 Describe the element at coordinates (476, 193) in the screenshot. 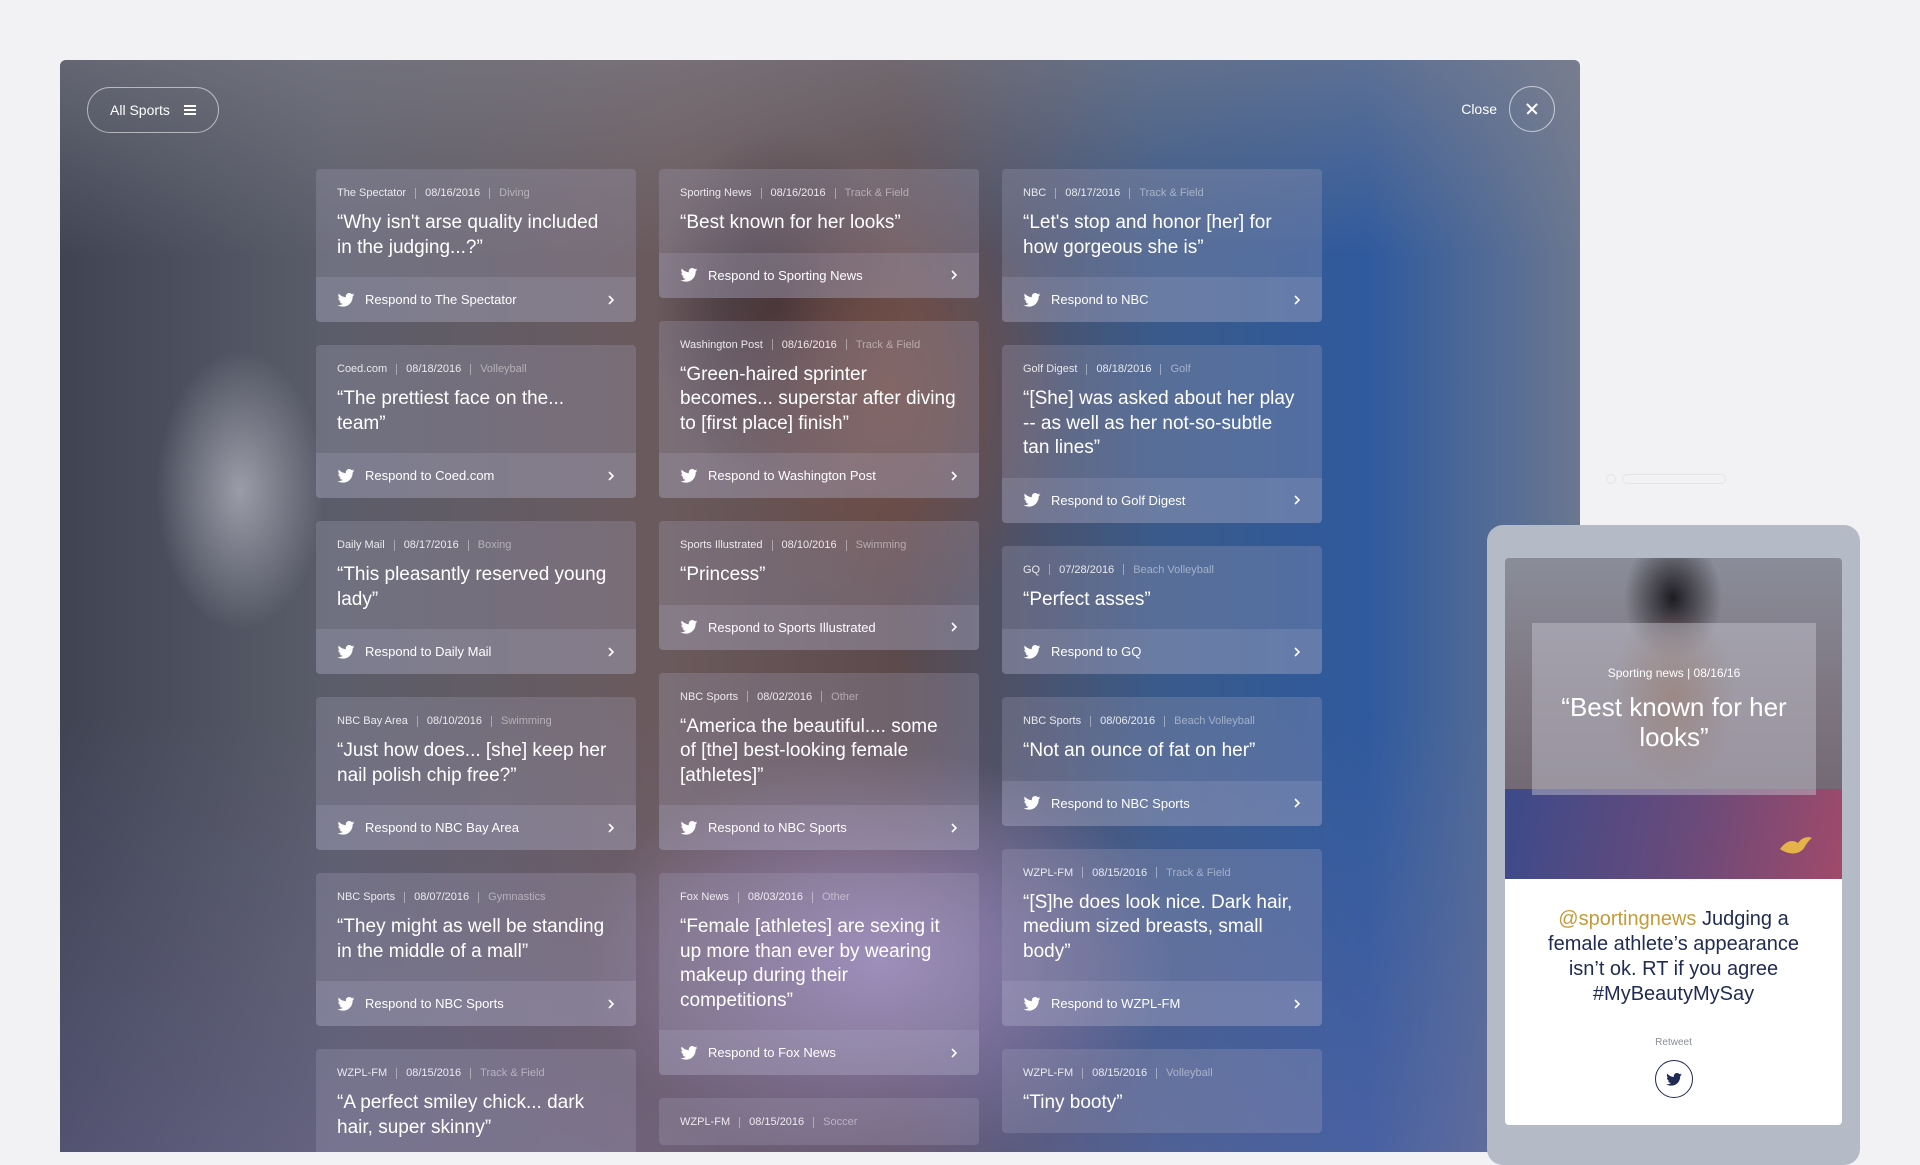

I see `card-meta: The Spectator 08/16/2016 Diving` at that location.